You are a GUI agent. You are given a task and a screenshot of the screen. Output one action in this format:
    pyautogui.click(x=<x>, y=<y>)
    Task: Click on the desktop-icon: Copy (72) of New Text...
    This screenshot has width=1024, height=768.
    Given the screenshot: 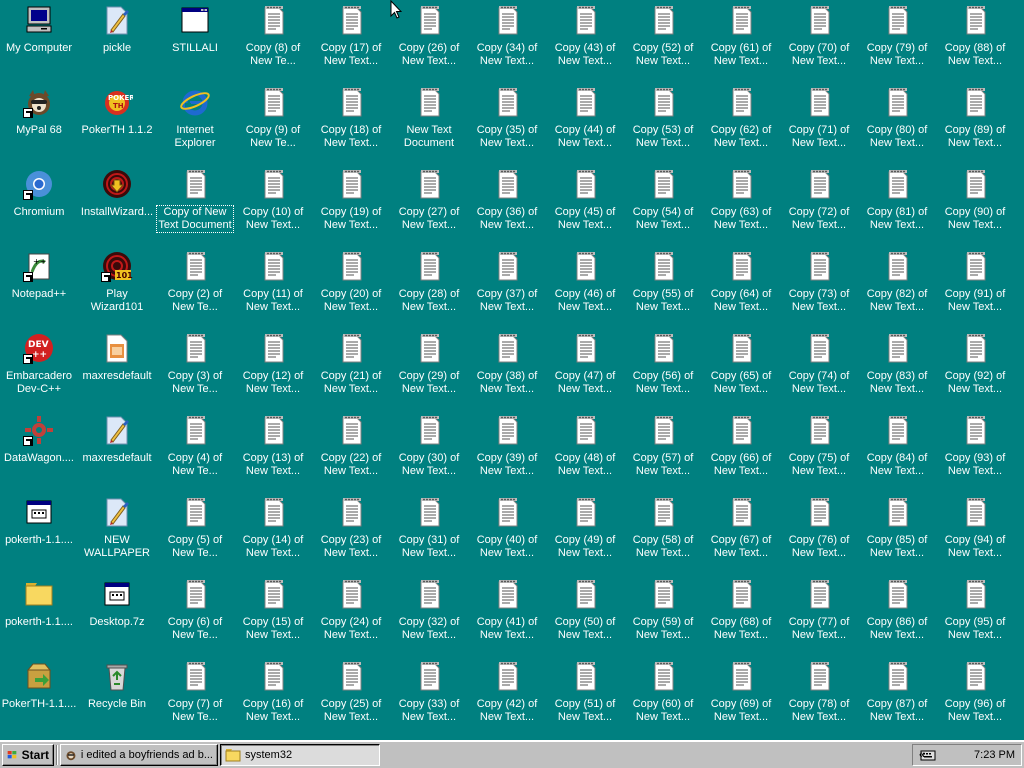 What is the action you would take?
    pyautogui.click(x=819, y=206)
    